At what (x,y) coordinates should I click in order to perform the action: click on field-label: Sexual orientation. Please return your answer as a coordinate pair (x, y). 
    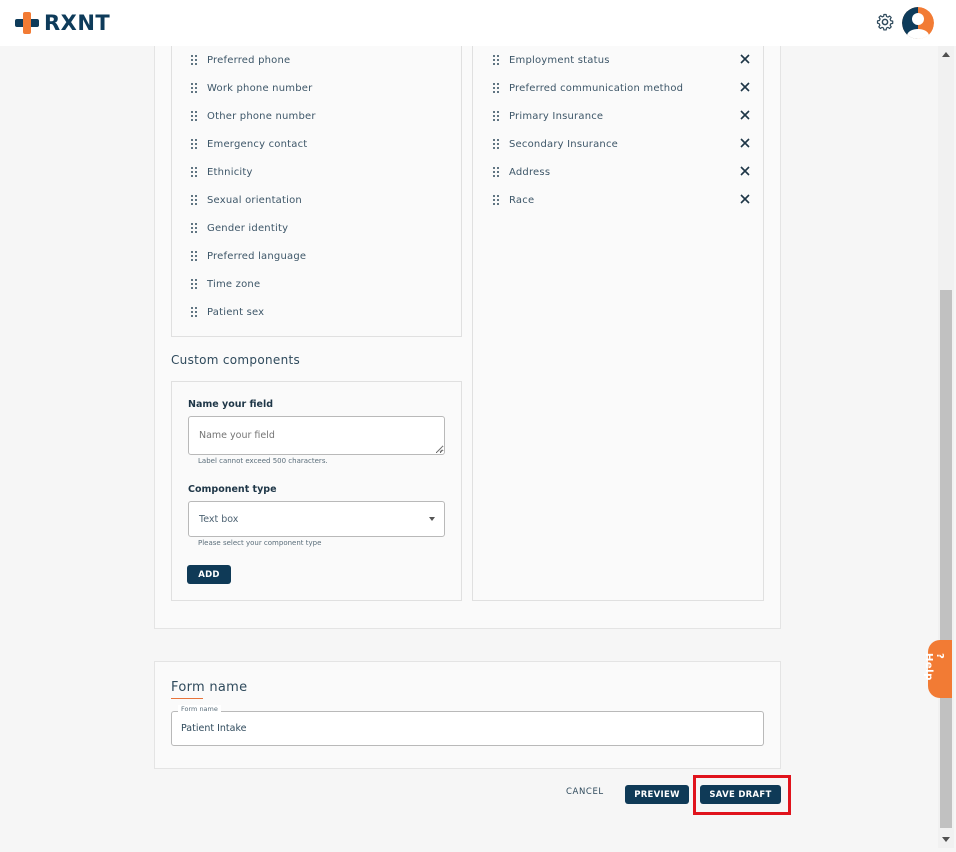
    Looking at the image, I should click on (254, 200).